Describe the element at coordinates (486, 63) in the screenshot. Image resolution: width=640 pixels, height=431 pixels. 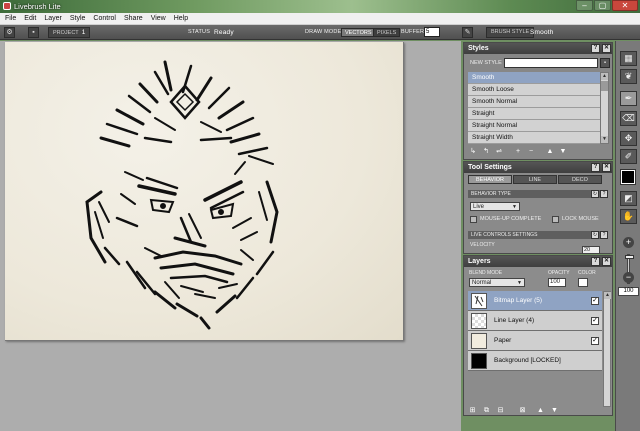
I see `new-style-label: NEW STYLE` at that location.